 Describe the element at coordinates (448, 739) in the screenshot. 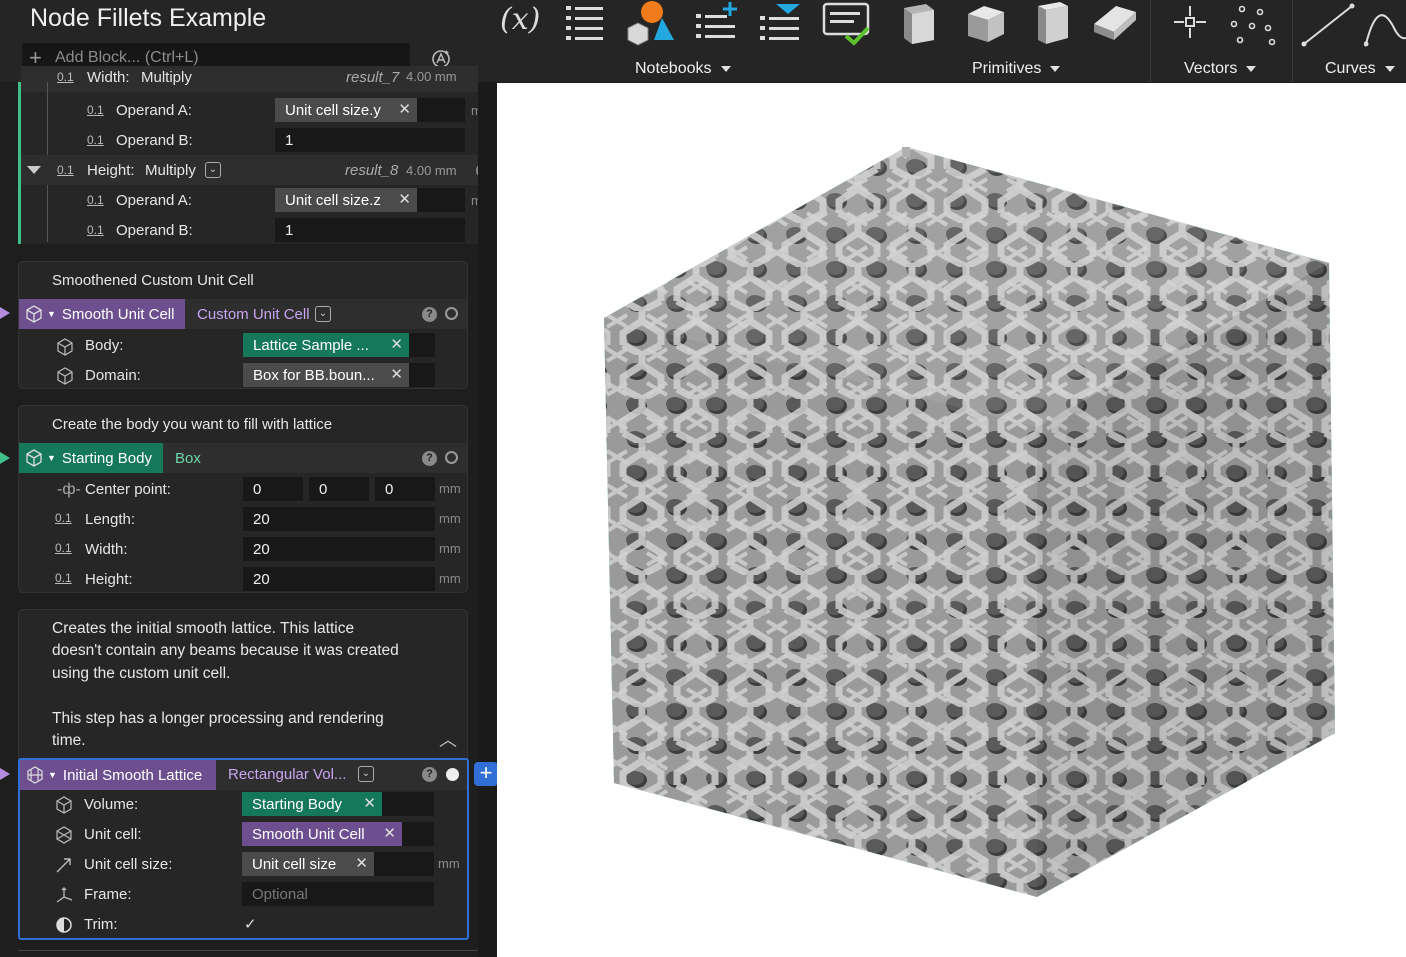

I see `collapse-comment-icon: ︿` at that location.